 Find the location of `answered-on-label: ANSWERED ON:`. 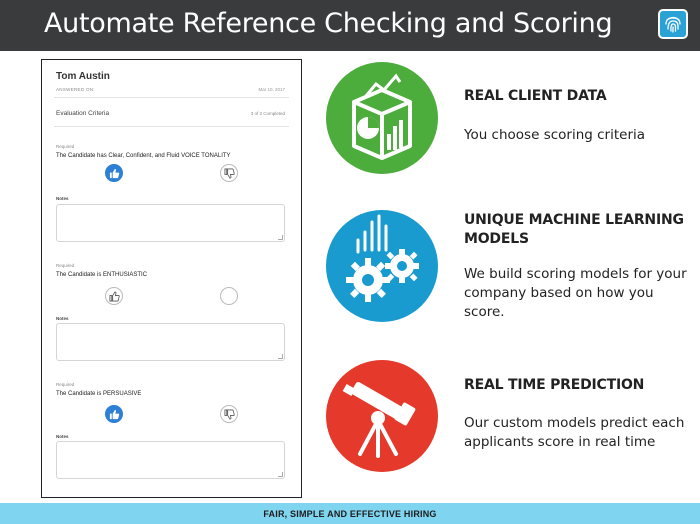

answered-on-label: ANSWERED ON: is located at coordinates (75, 89).